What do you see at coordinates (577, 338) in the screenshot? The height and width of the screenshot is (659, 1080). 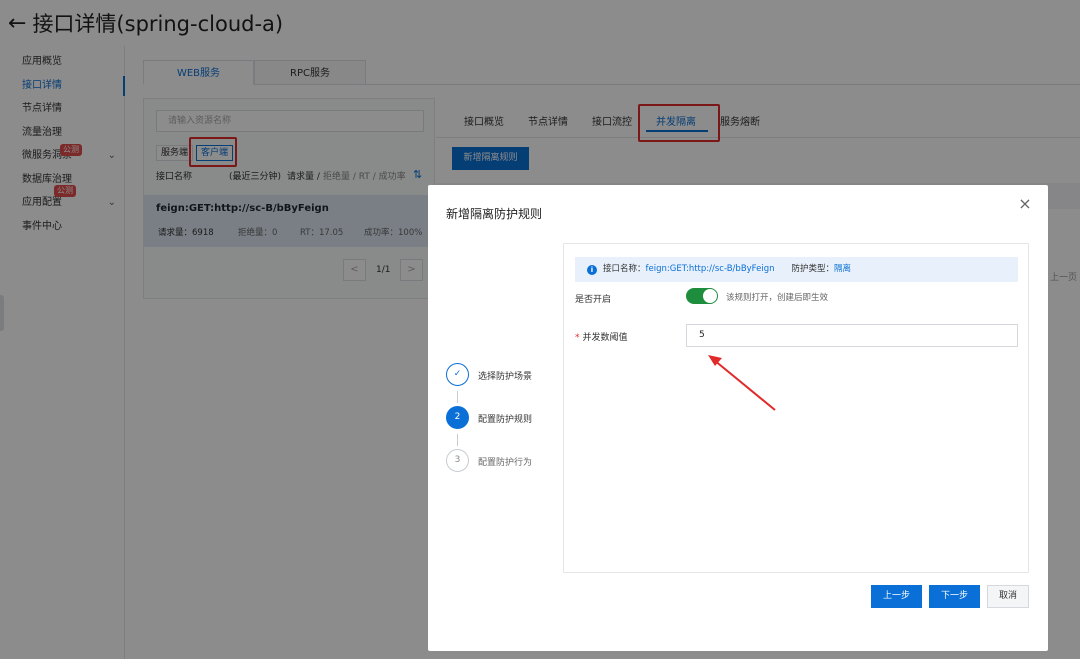 I see `required-mark: *` at bounding box center [577, 338].